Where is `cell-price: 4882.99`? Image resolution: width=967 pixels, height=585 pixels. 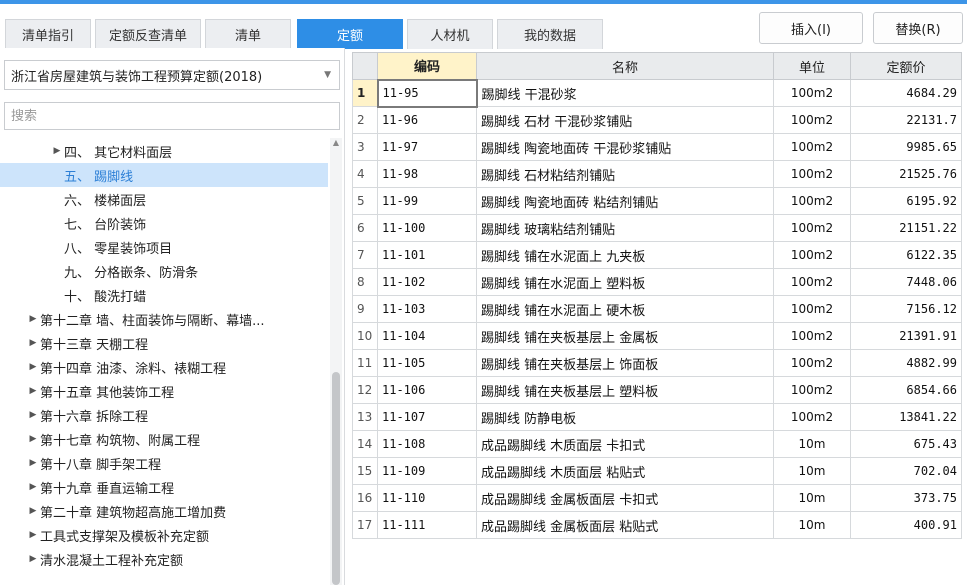
cell-price: 4882.99 is located at coordinates (906, 363).